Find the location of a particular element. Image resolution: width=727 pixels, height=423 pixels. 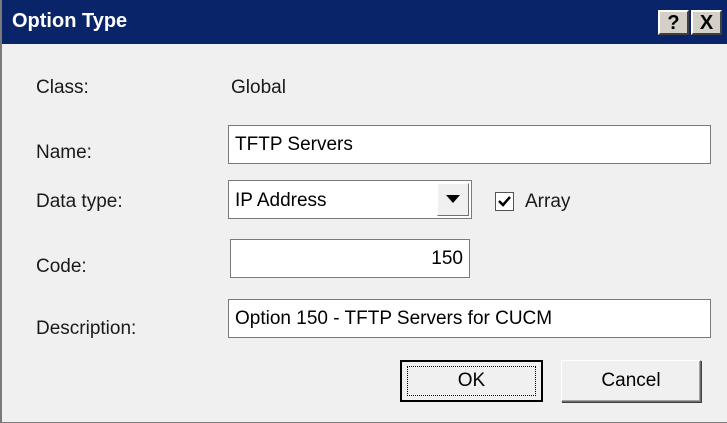

cancel-button-label: Cancel is located at coordinates (631, 380).